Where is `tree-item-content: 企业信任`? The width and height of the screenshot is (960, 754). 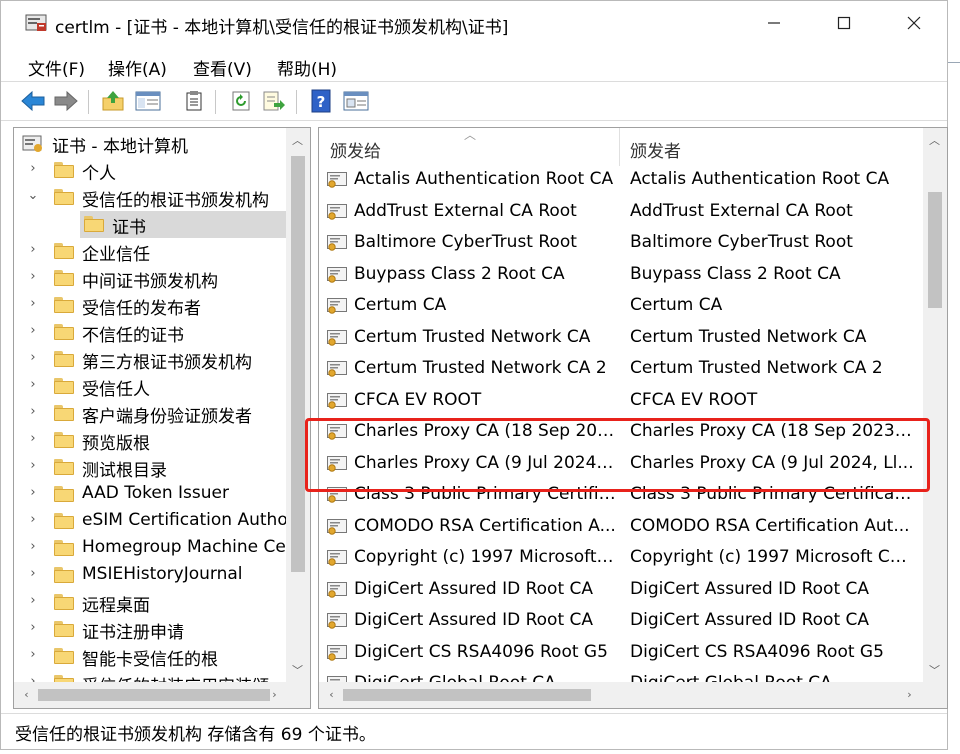 tree-item-content: 企业信任 is located at coordinates (160, 251).